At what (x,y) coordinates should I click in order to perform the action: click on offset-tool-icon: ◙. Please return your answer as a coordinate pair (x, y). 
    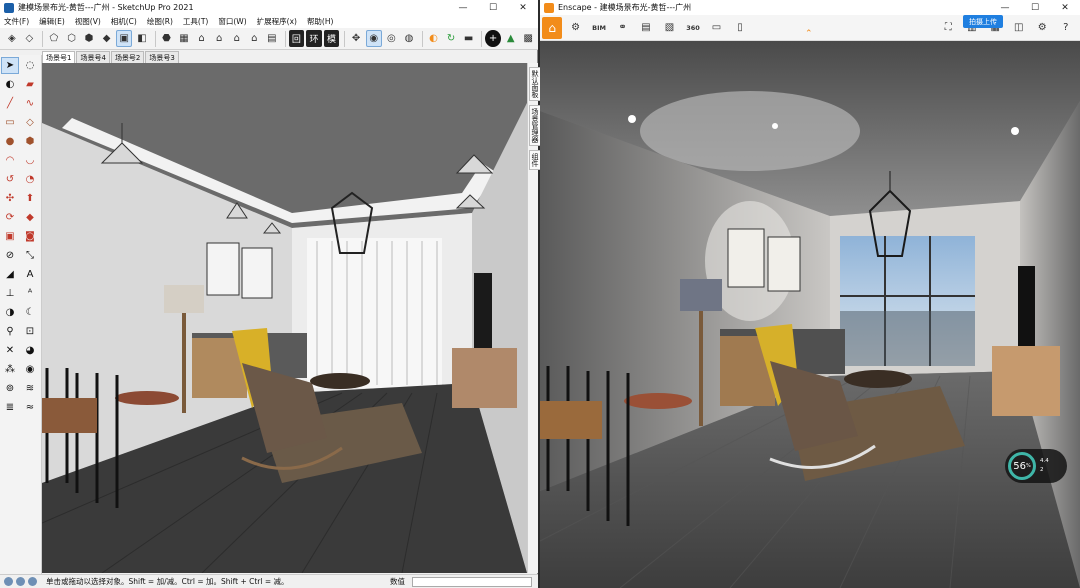
    Looking at the image, I should click on (30, 236).